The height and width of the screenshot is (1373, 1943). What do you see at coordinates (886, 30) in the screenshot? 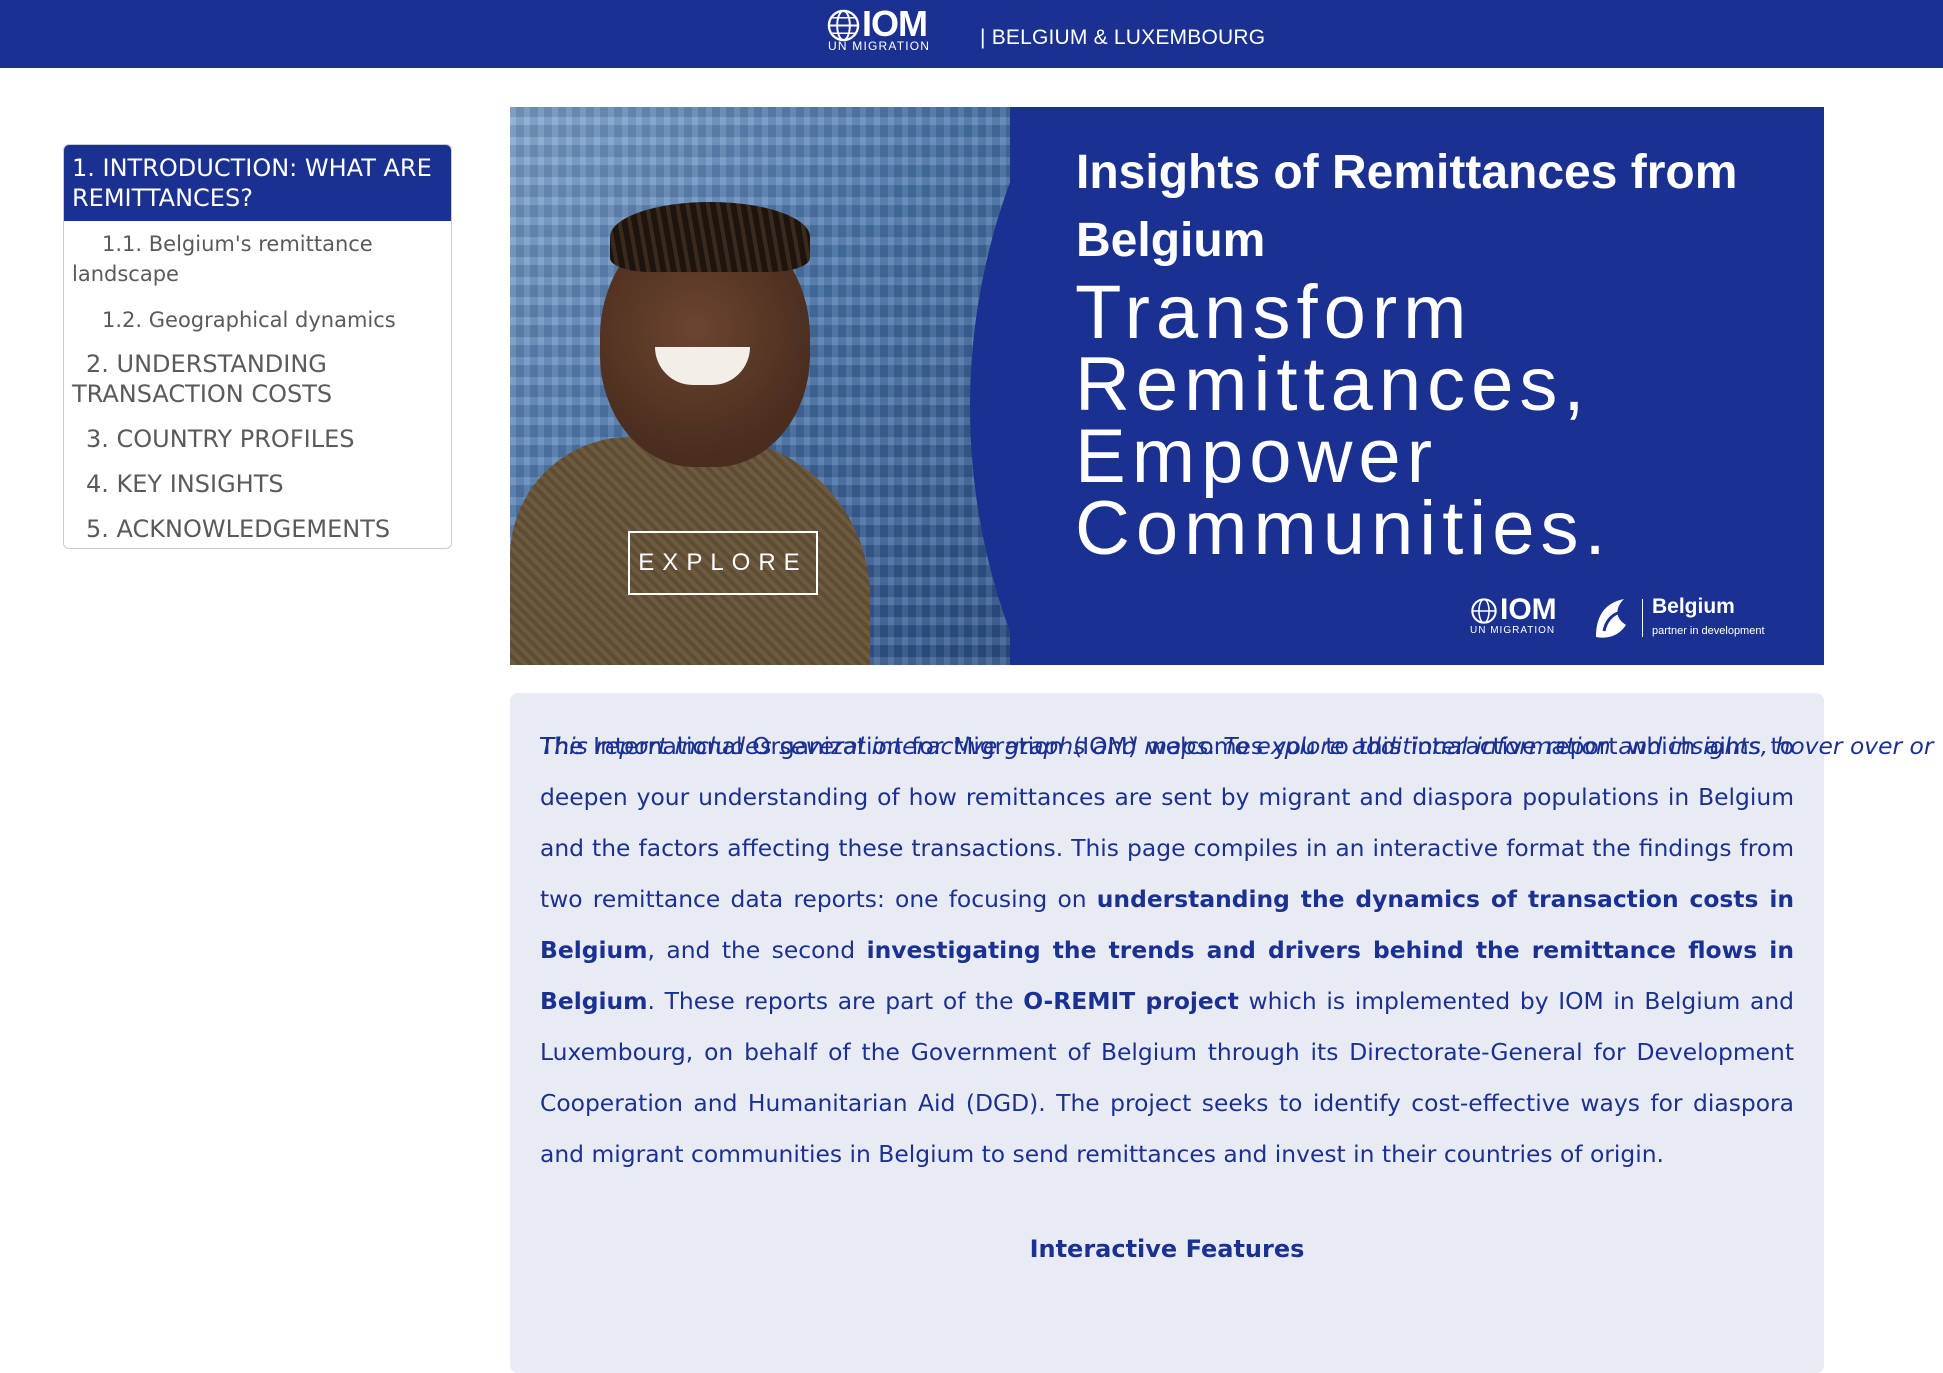
I see `iom-logo: IOM UN MIGRATION` at bounding box center [886, 30].